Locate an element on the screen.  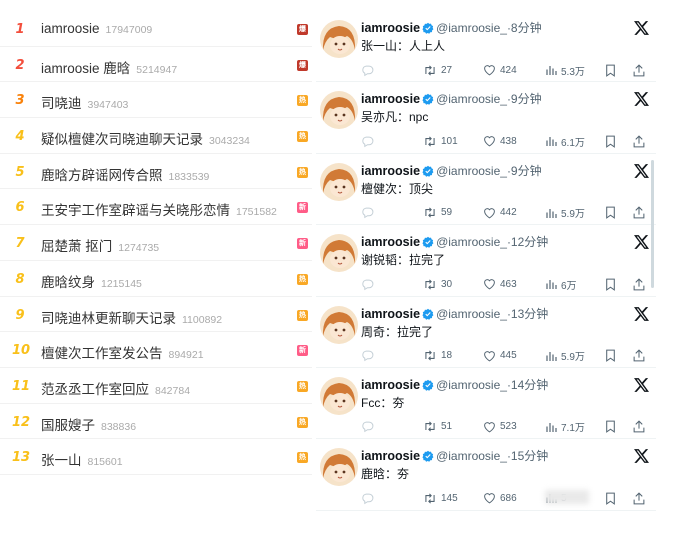
like-button: 686 is located at coordinates (500, 498).